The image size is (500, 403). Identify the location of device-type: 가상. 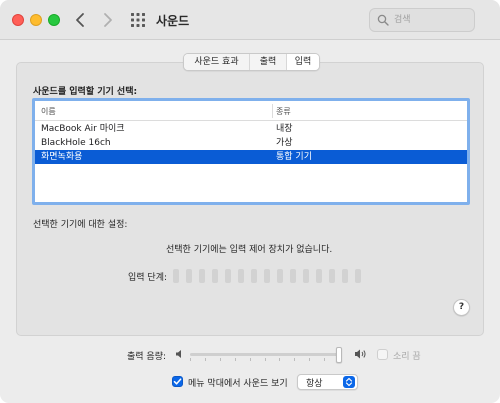
(284, 143).